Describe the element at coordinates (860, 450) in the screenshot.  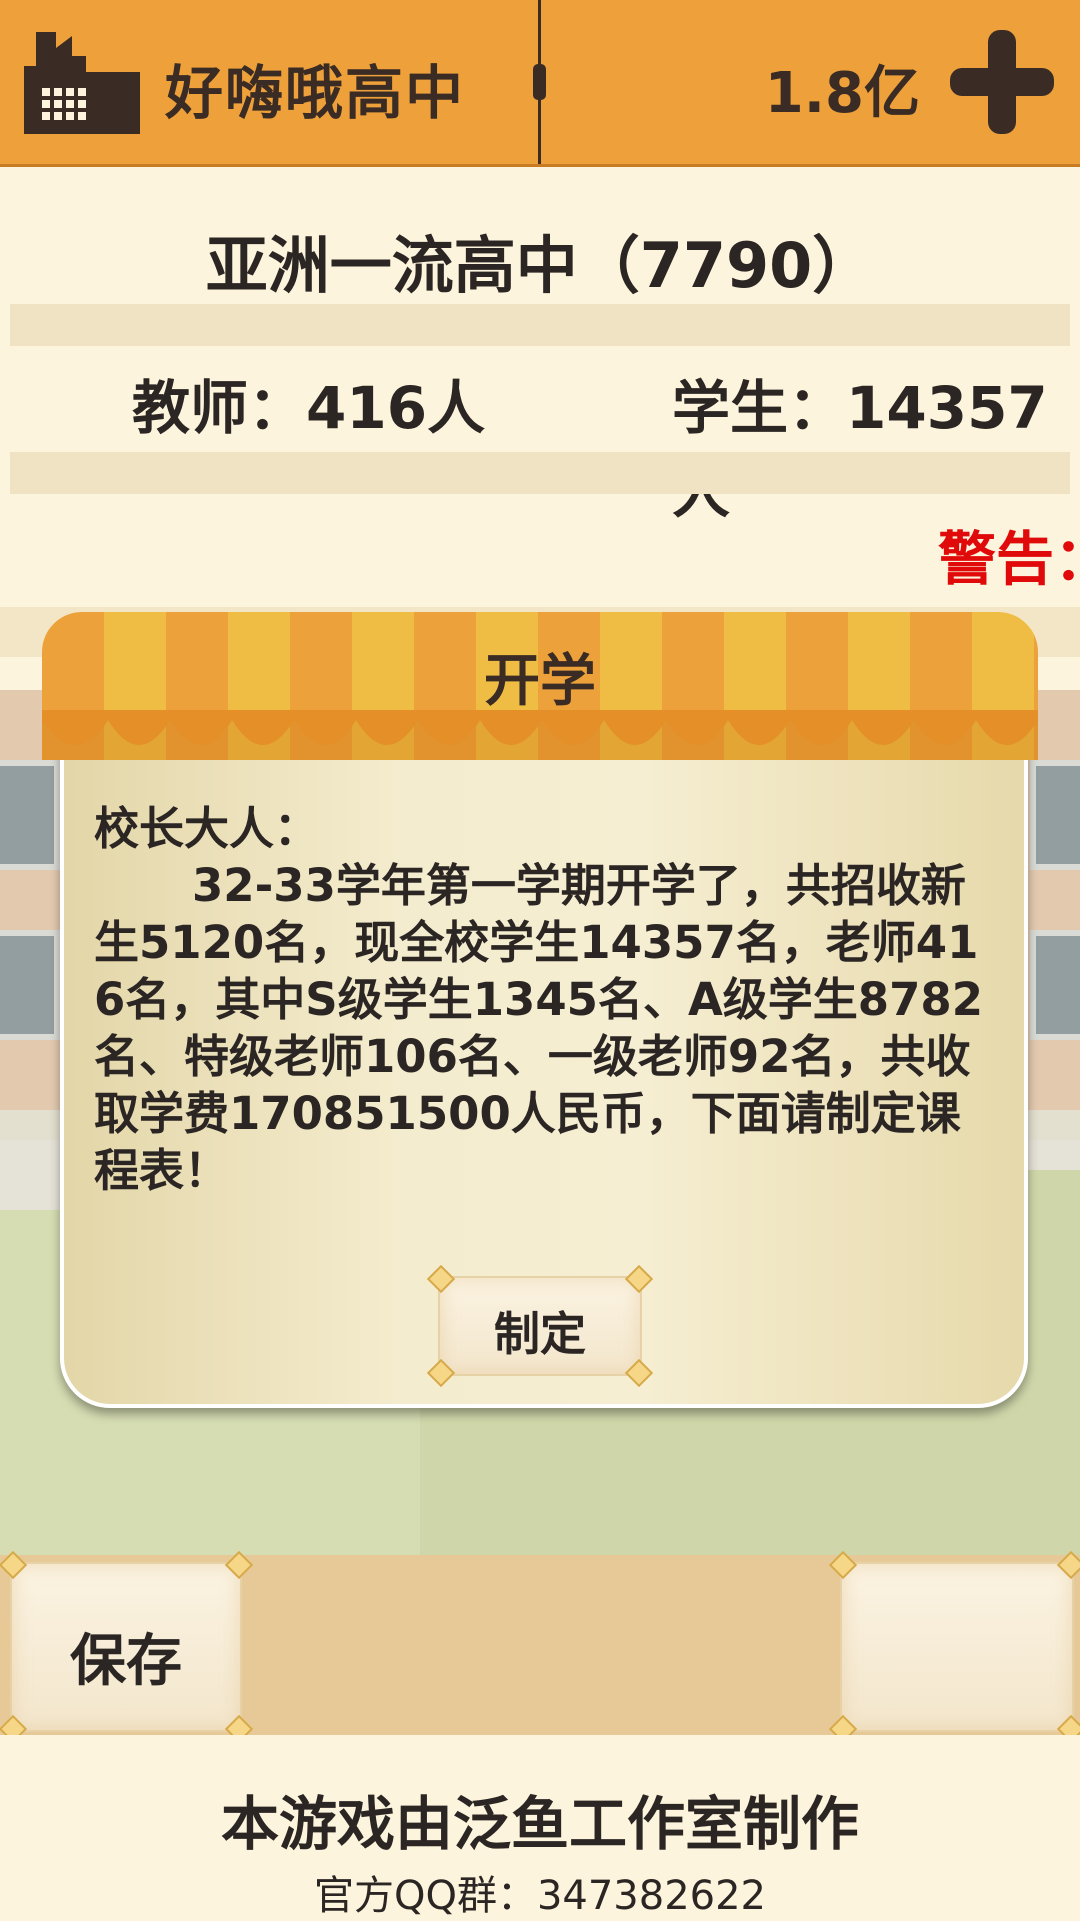
I see `student-count: 学生：14357人` at that location.